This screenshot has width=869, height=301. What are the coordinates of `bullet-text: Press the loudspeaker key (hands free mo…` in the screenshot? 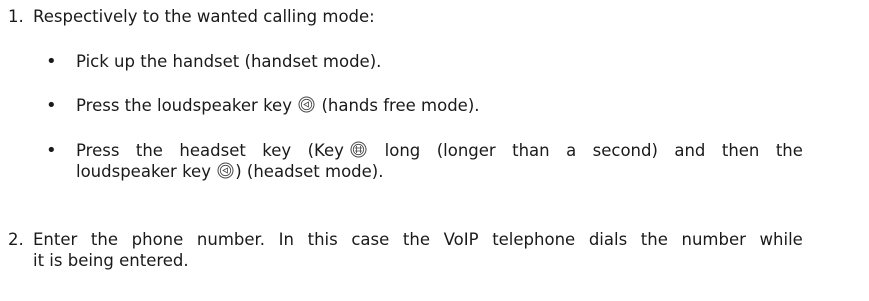 It's located at (278, 107).